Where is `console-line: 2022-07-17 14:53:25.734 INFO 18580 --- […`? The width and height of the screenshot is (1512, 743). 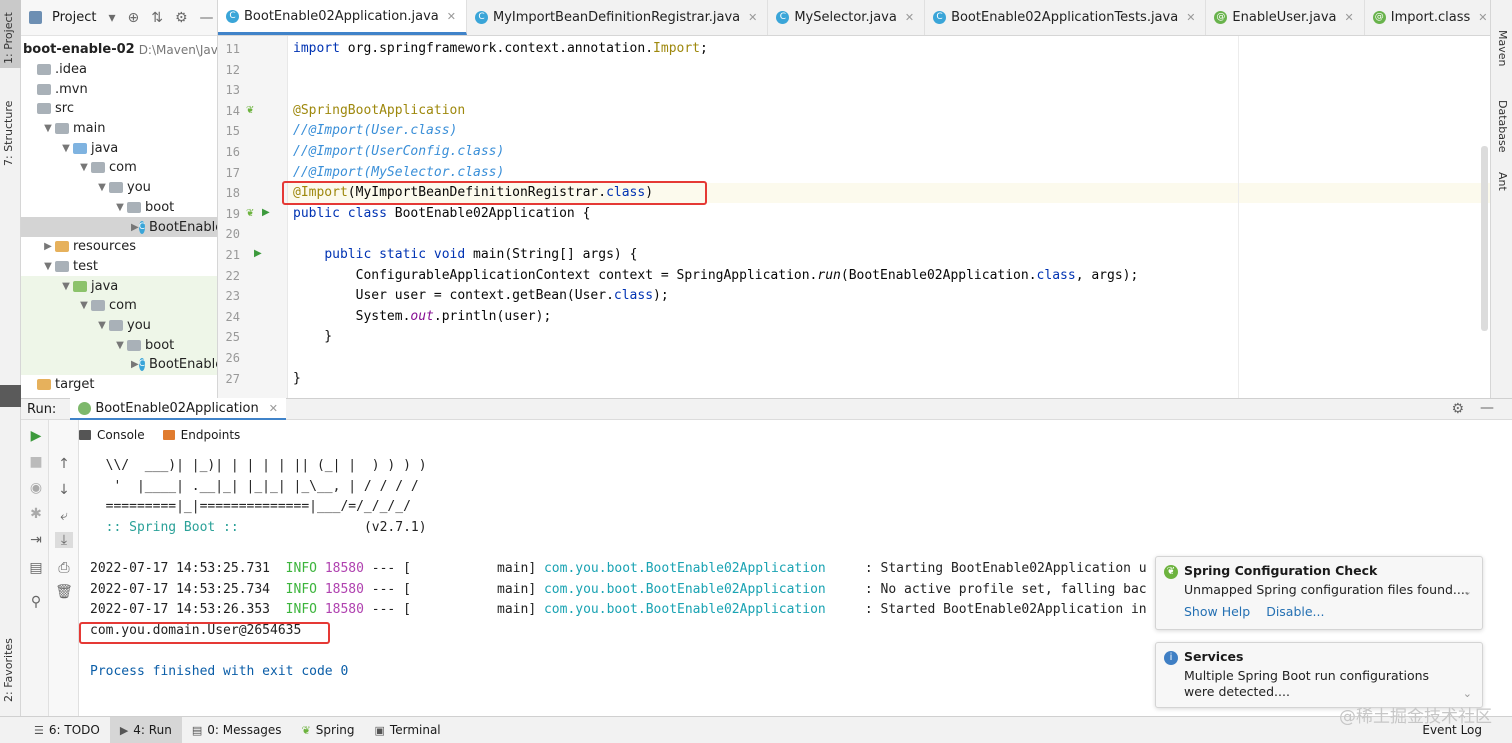
console-line: 2022-07-17 14:53:25.734 INFO 18580 --- [… is located at coordinates (618, 590).